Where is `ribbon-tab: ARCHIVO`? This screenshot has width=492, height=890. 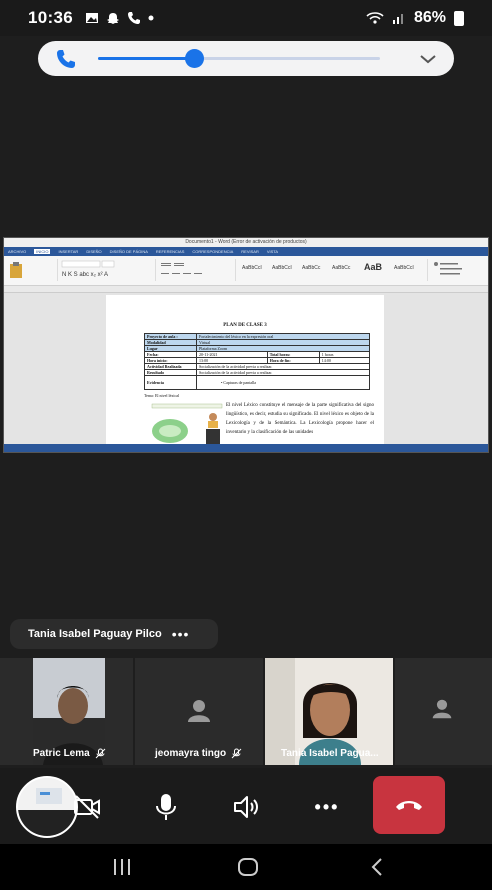
ribbon-tab: ARCHIVO is located at coordinates (17, 251).